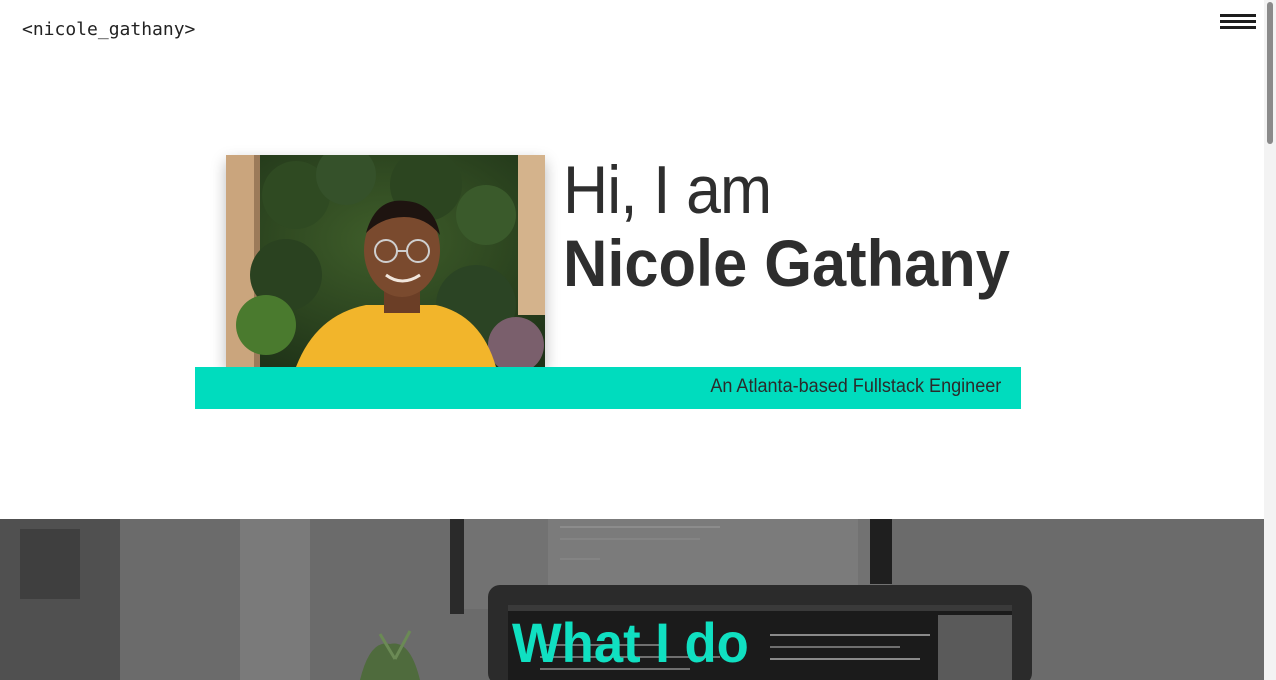 This screenshot has height=680, width=1276. What do you see at coordinates (1238, 22) in the screenshot?
I see `hamburger-menu-icon` at bounding box center [1238, 22].